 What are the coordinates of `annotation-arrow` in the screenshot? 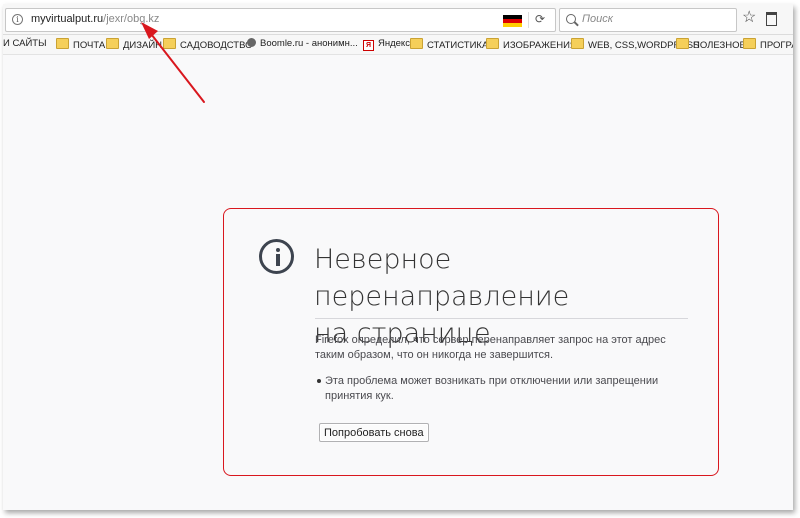 It's located at (173, 62).